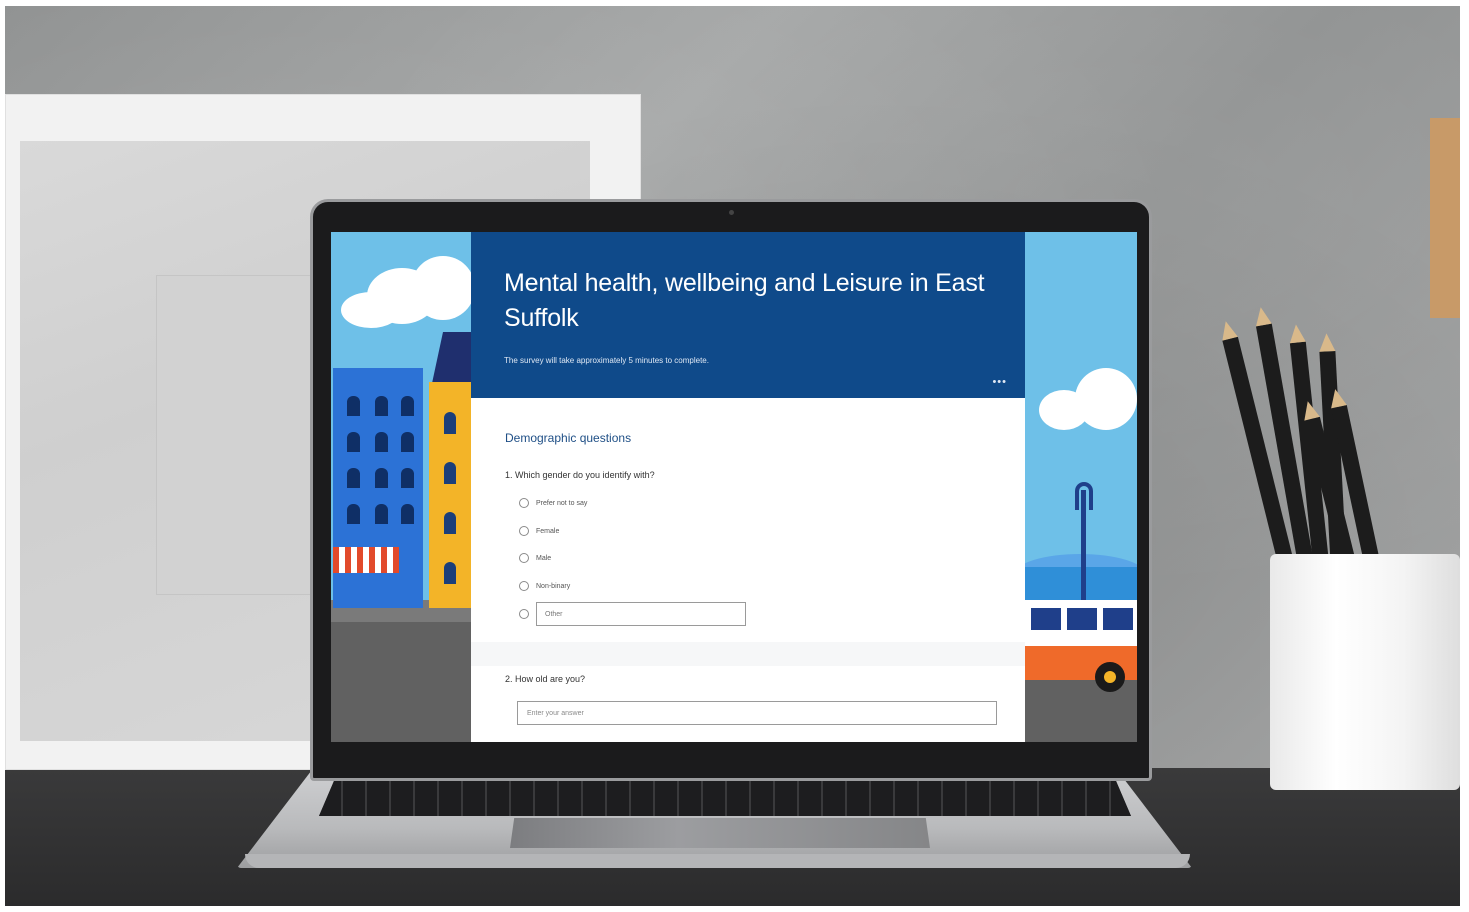 Image resolution: width=1469 pixels, height=912 pixels. I want to click on option-non-binary: Non-binary, so click(544, 586).